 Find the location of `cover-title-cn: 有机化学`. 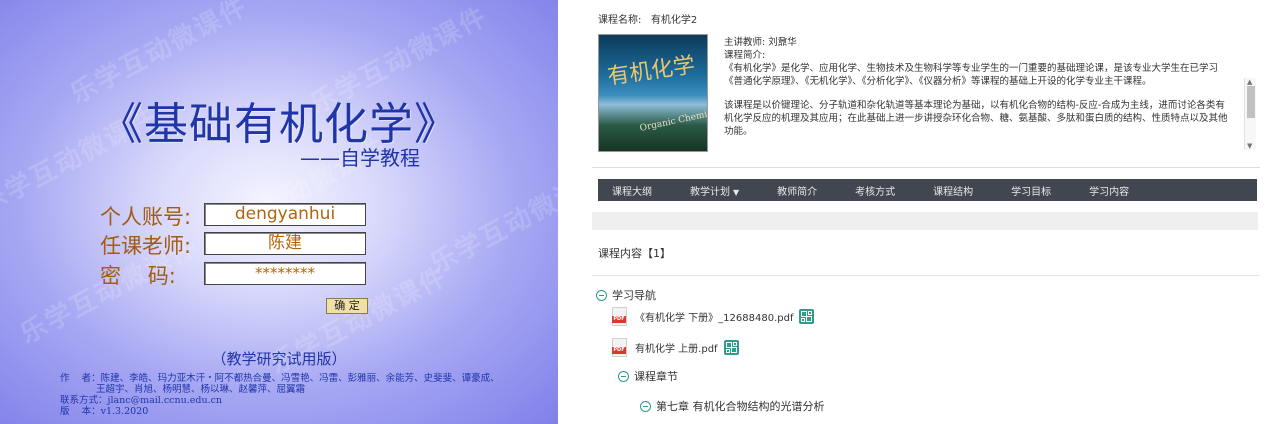

cover-title-cn: 有机化学 is located at coordinates (651, 71).